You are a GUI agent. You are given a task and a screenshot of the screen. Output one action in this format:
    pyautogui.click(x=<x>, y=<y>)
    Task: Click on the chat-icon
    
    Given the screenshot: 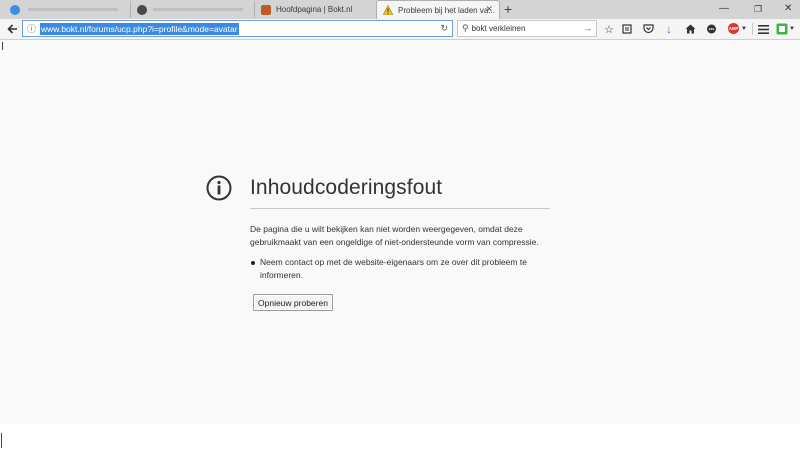 What is the action you would take?
    pyautogui.click(x=711, y=29)
    